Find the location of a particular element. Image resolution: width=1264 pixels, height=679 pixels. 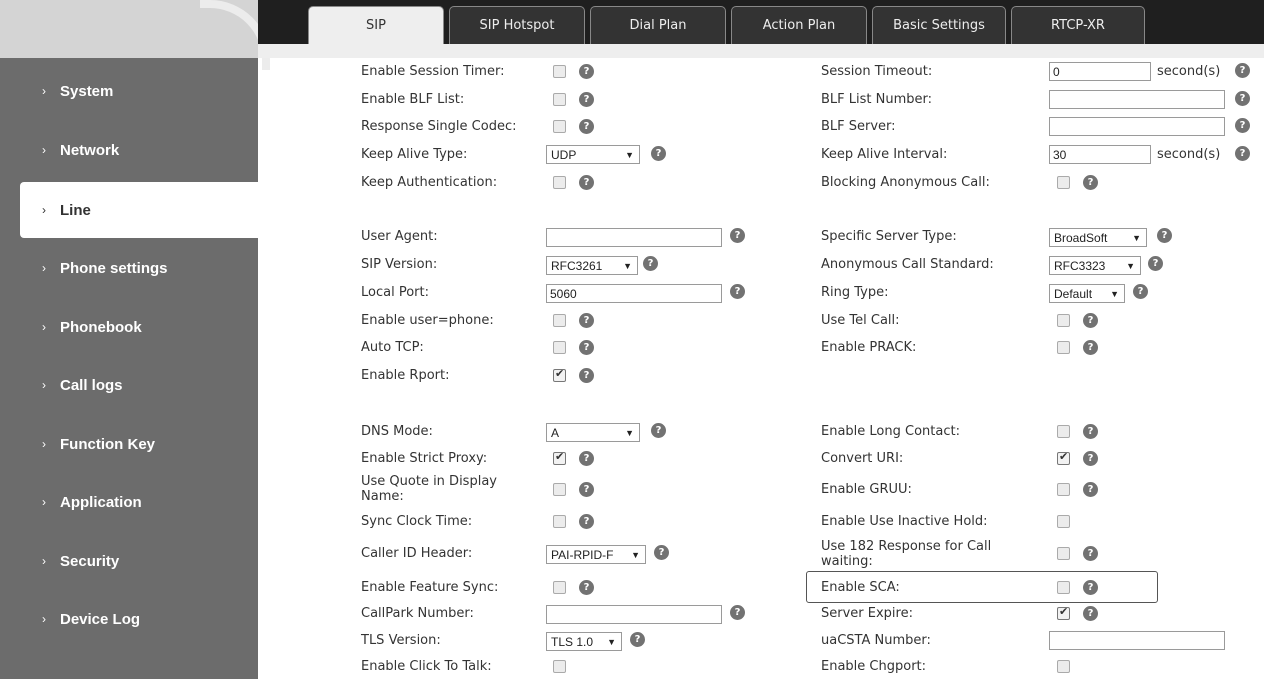

checkbox-enable-feature-sync is located at coordinates (559, 587).